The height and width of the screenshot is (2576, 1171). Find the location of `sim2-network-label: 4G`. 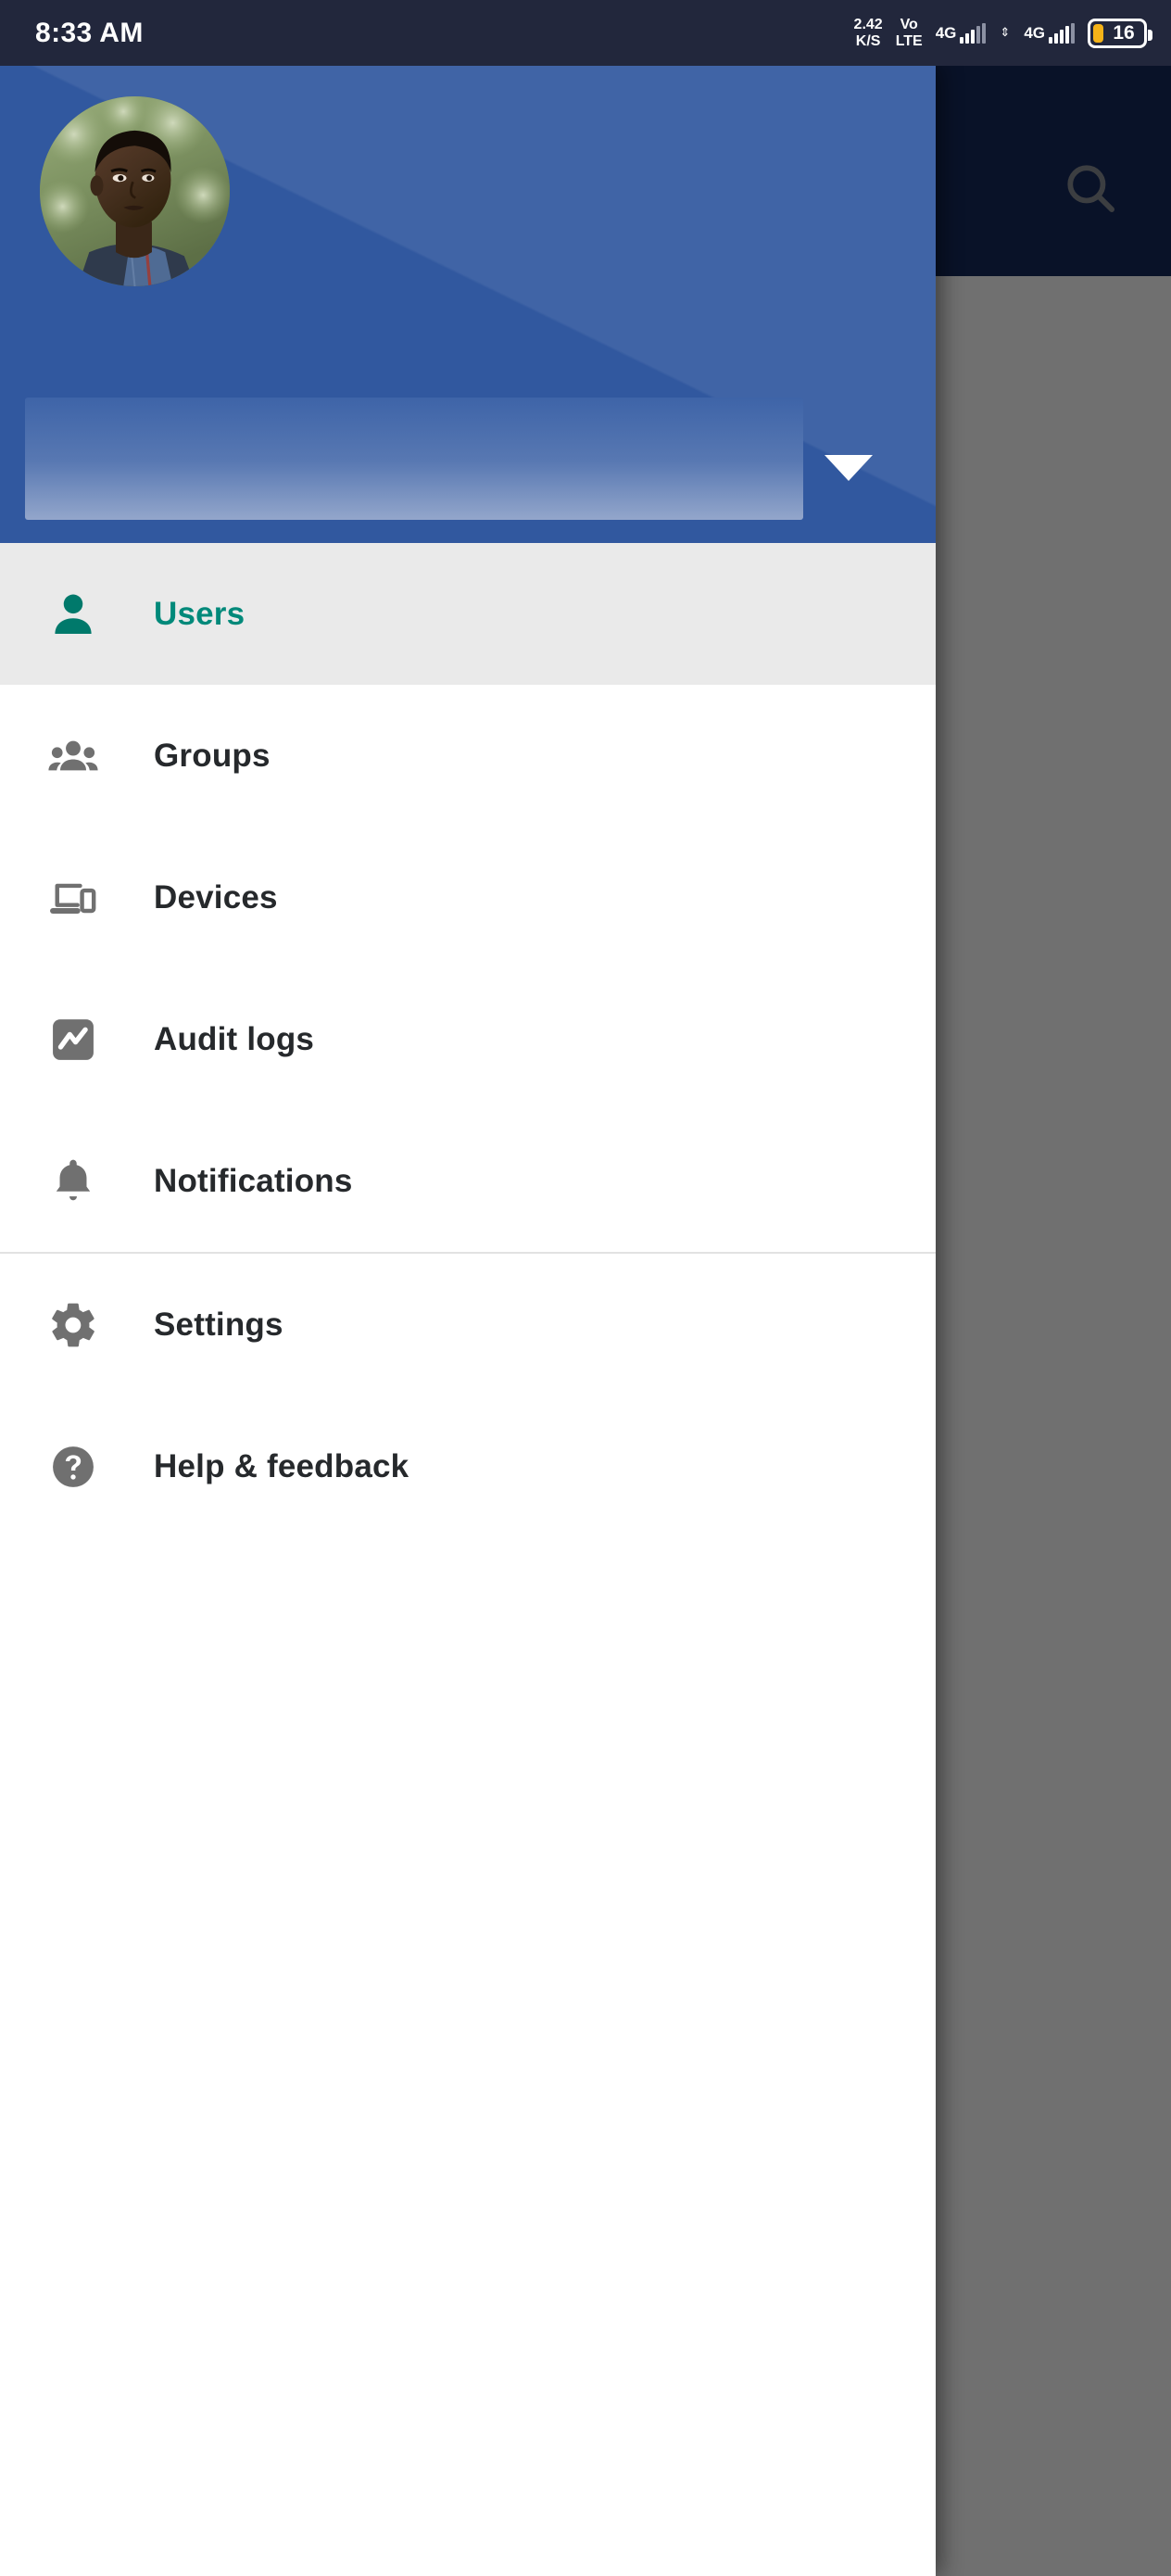

sim2-network-label: 4G is located at coordinates (1035, 32).